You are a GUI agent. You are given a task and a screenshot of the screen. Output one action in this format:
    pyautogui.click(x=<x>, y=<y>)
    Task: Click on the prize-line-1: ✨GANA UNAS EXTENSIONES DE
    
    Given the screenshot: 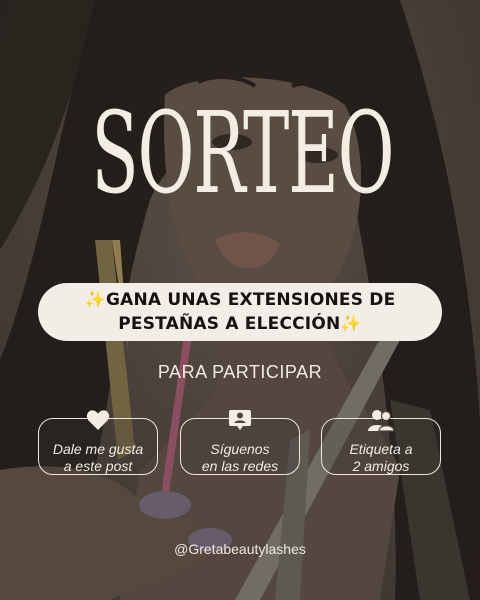 What is the action you would take?
    pyautogui.click(x=240, y=300)
    